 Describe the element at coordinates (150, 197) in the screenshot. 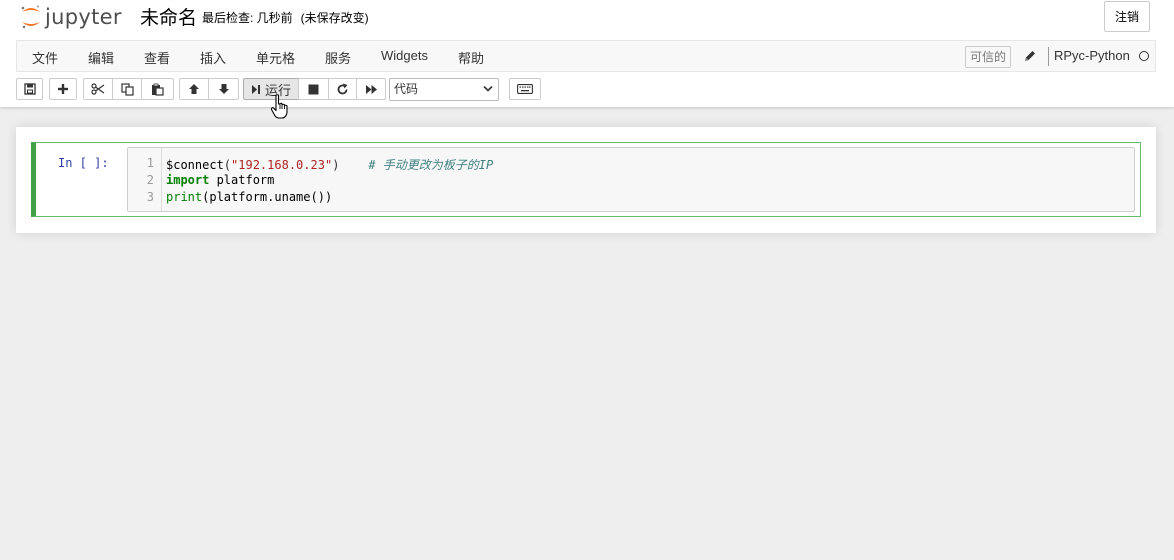

I see `line-number: 3` at that location.